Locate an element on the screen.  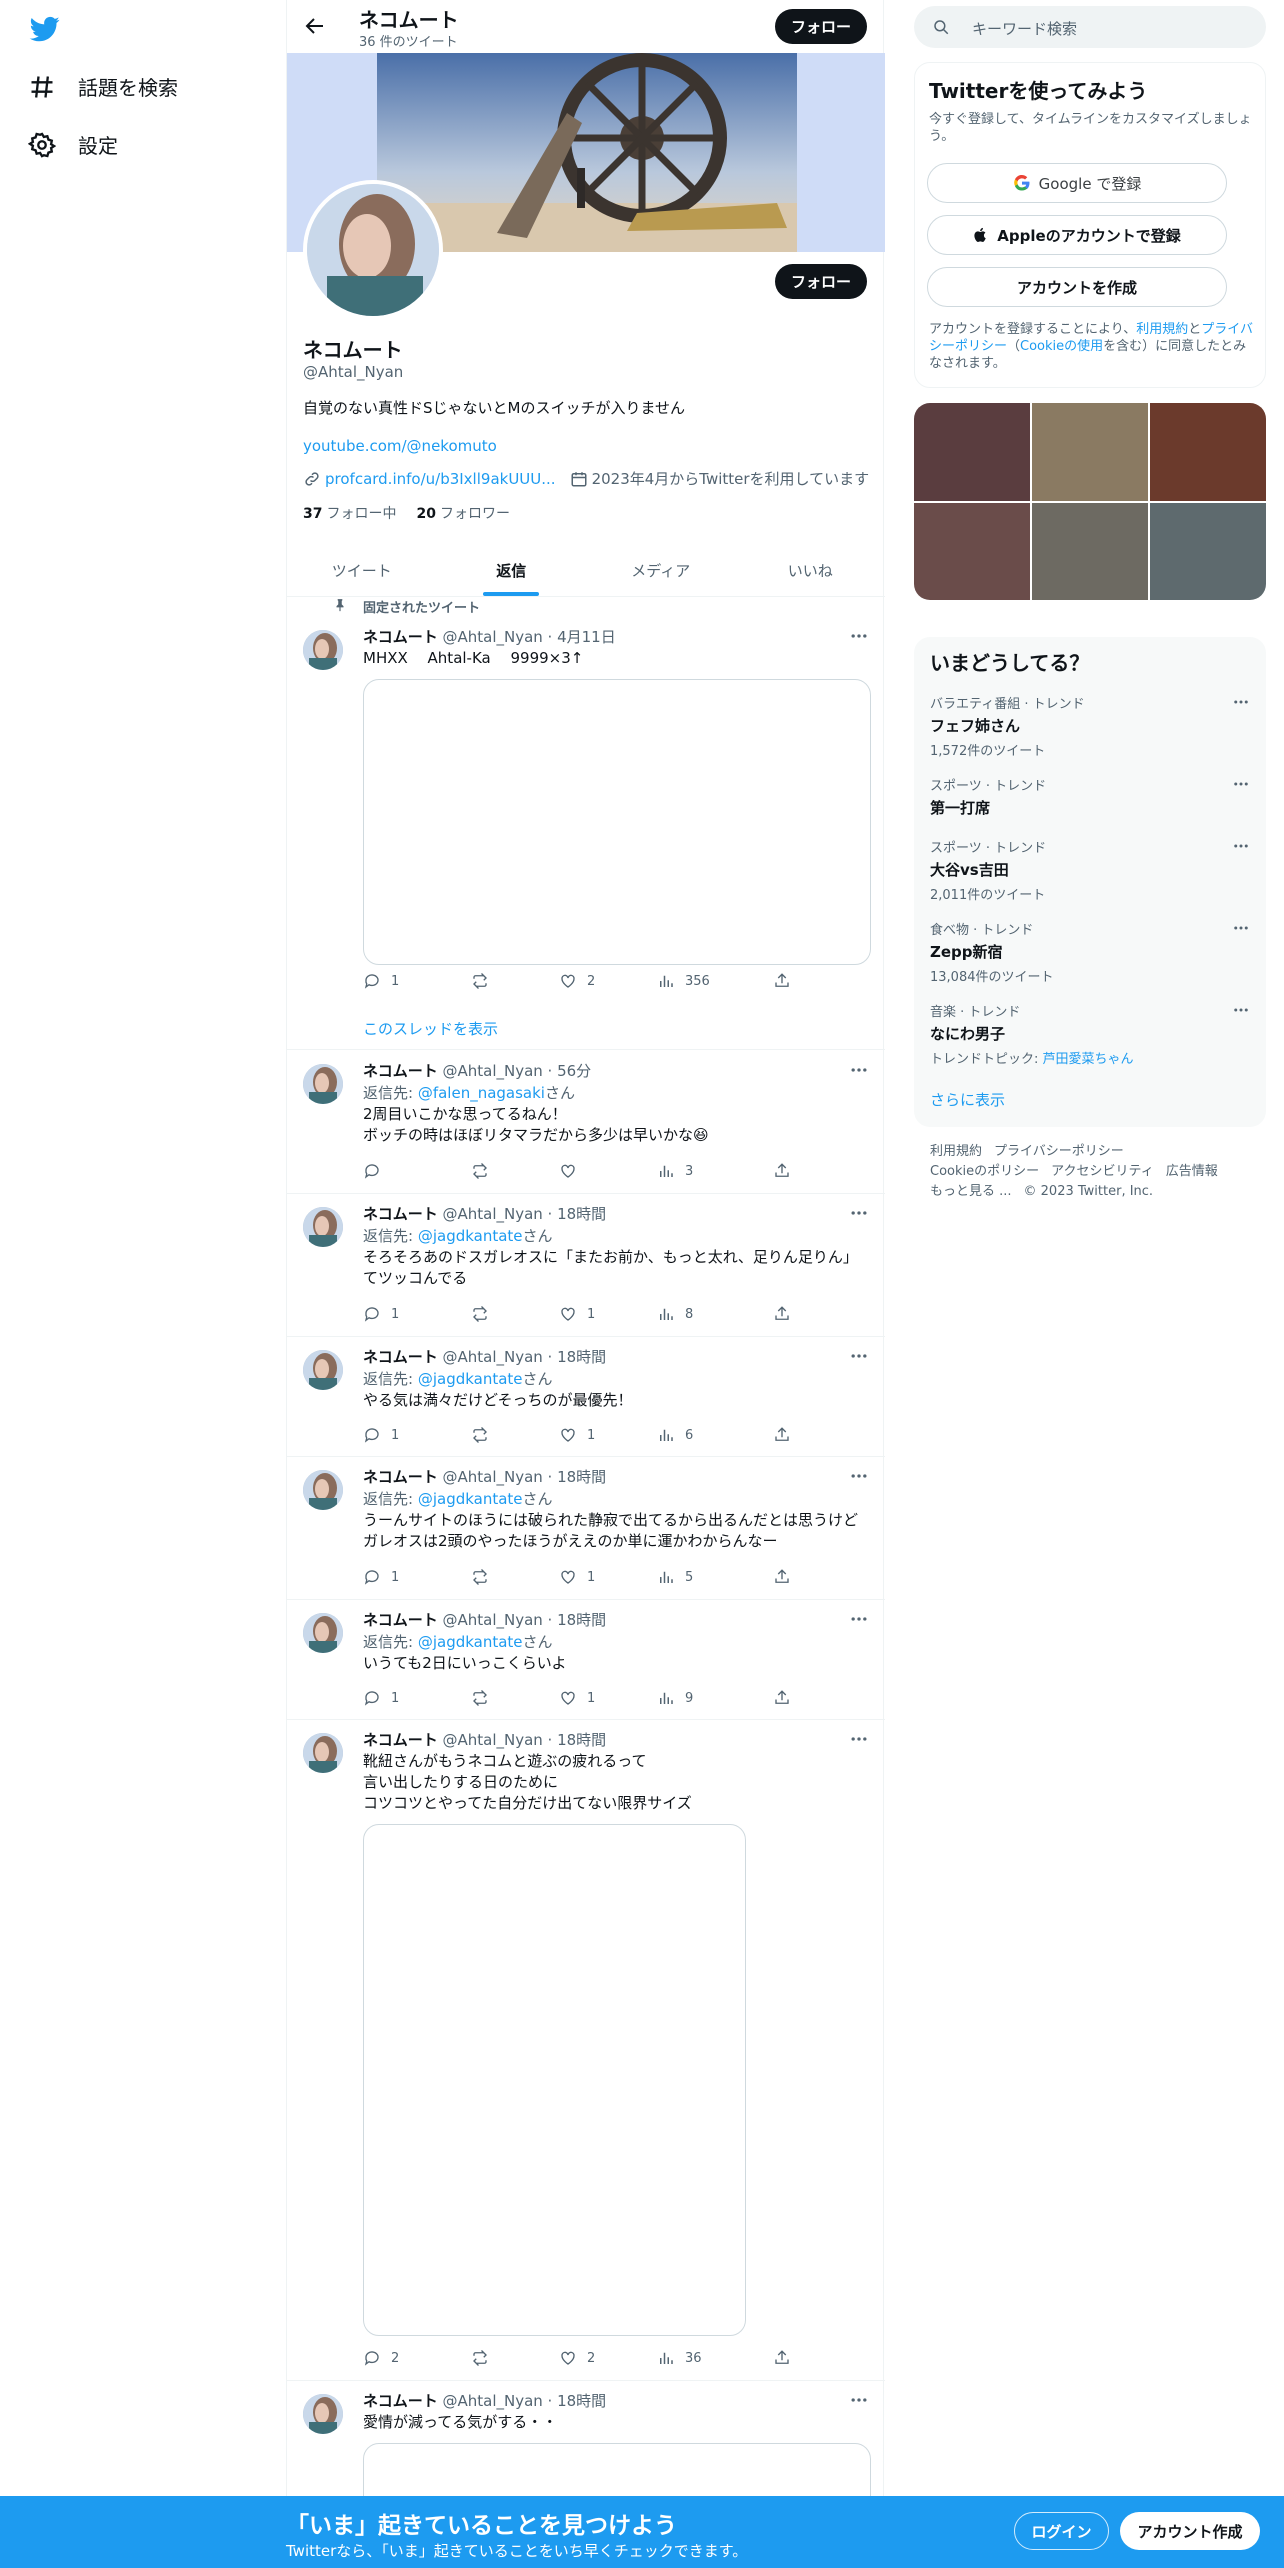
search-input: キーワード検索 is located at coordinates (1024, 28).